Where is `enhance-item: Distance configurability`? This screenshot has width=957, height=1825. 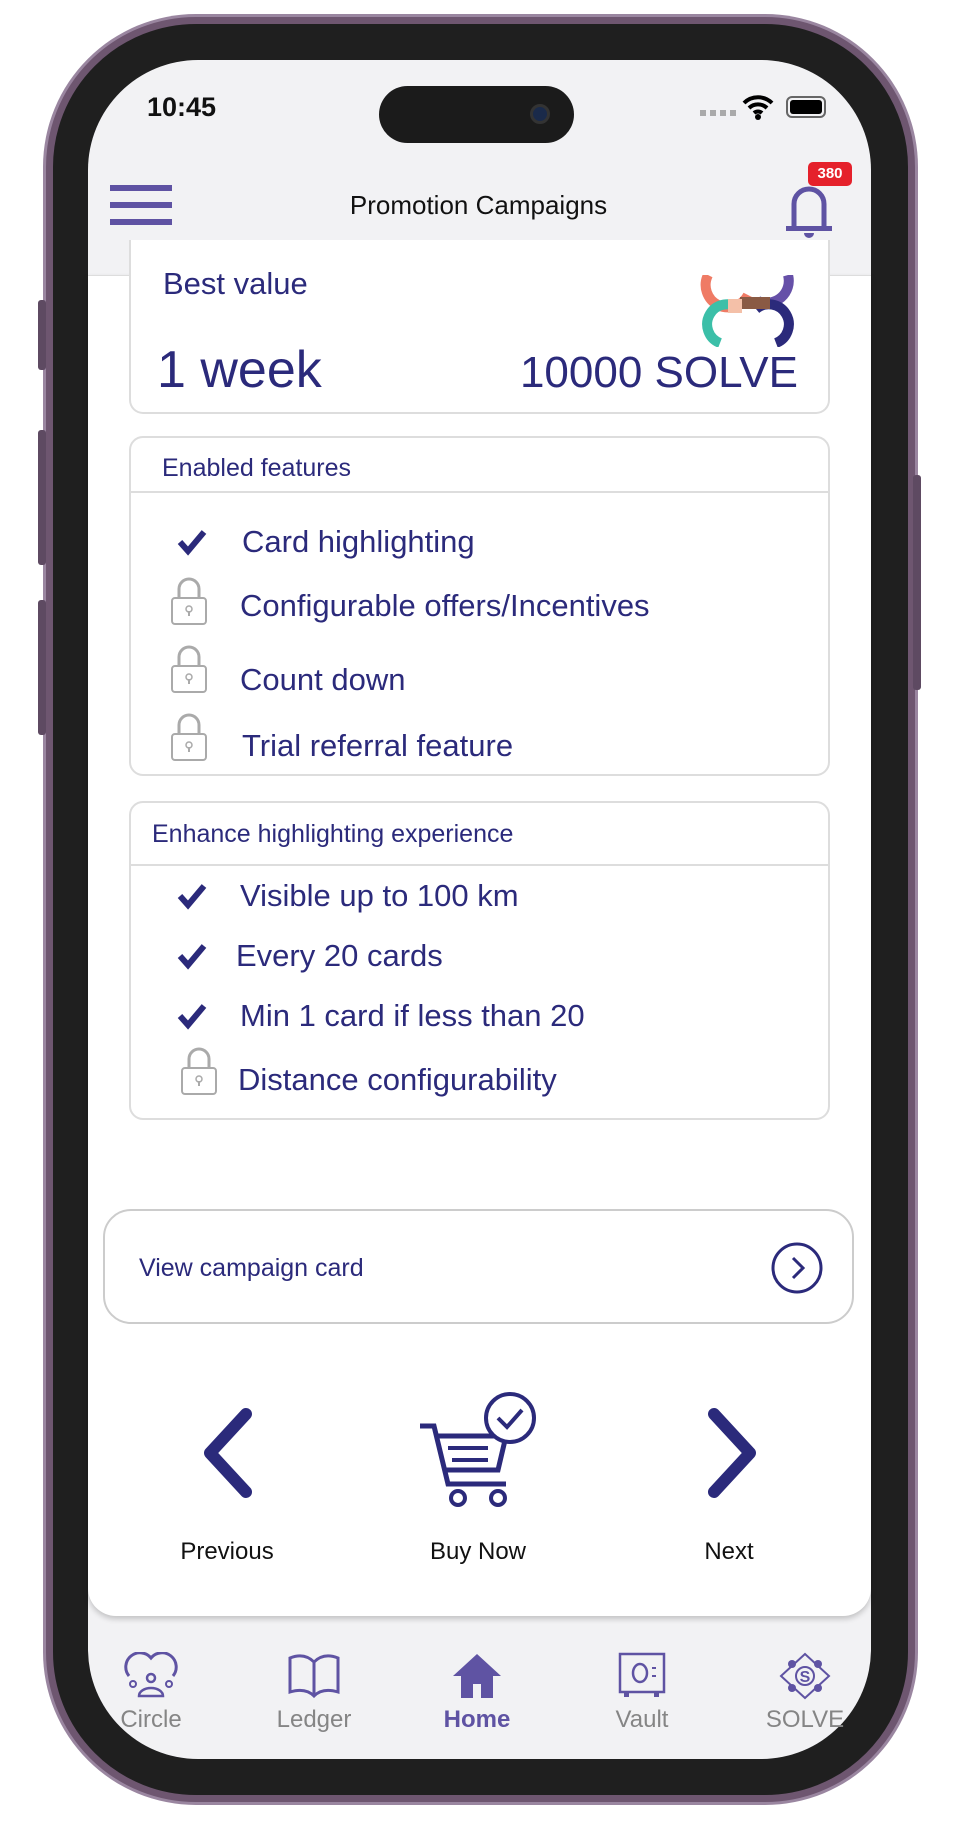
enhance-item: Distance configurability is located at coordinates (397, 1079).